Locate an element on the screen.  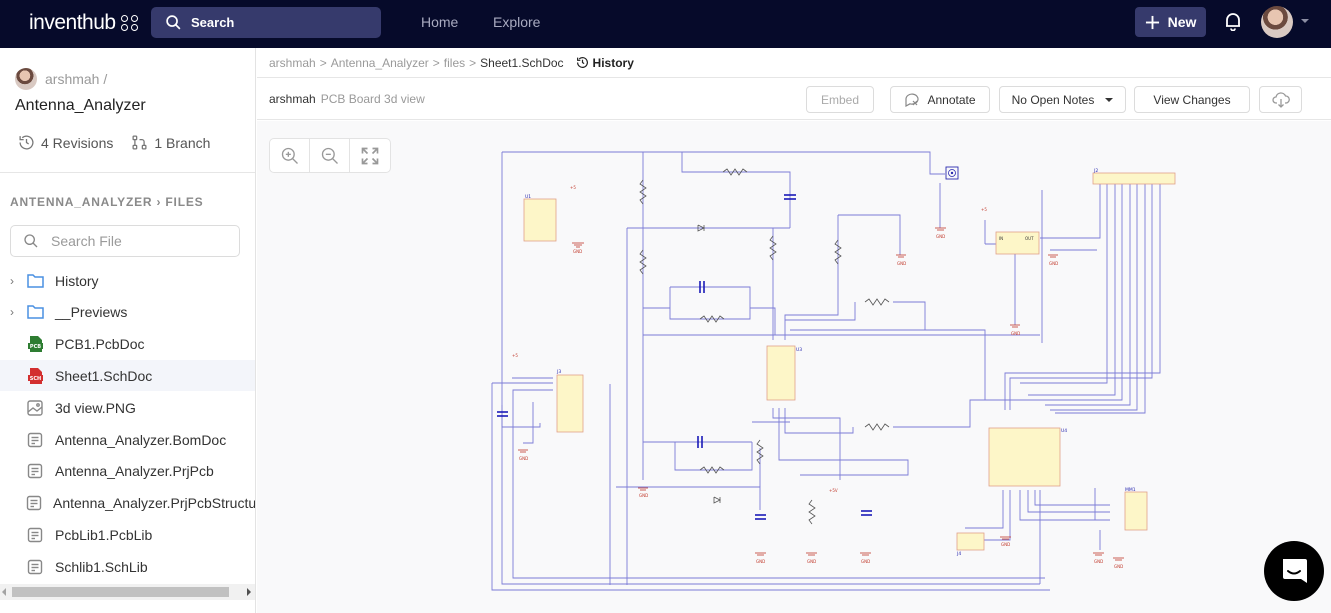
file-name: __Previews is located at coordinates (91, 311).